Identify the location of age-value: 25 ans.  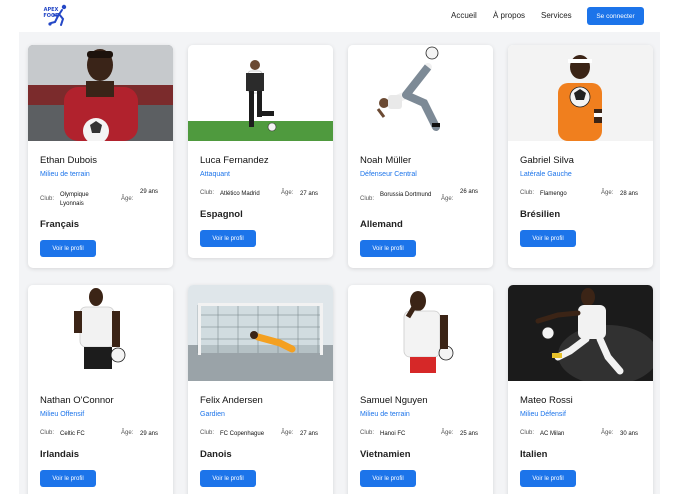
(469, 434).